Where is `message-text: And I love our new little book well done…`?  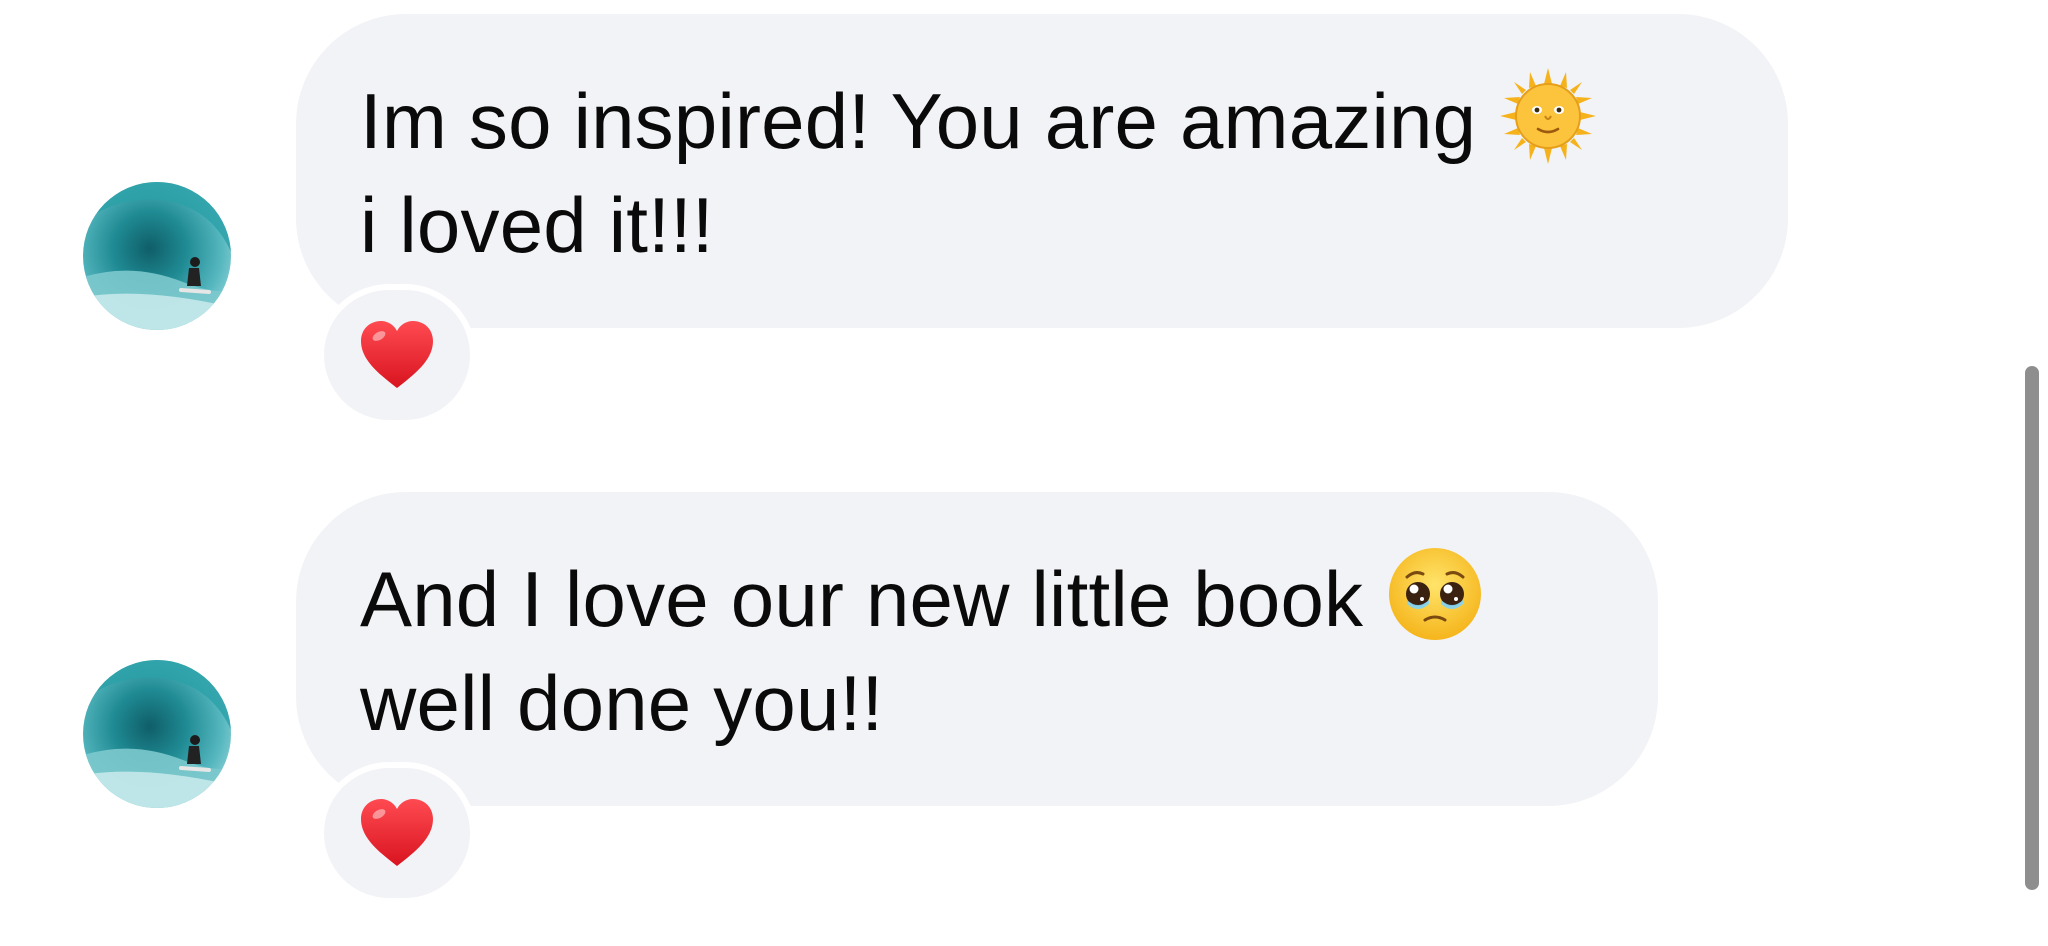
message-text: And I love our new little book well done… is located at coordinates (977, 649).